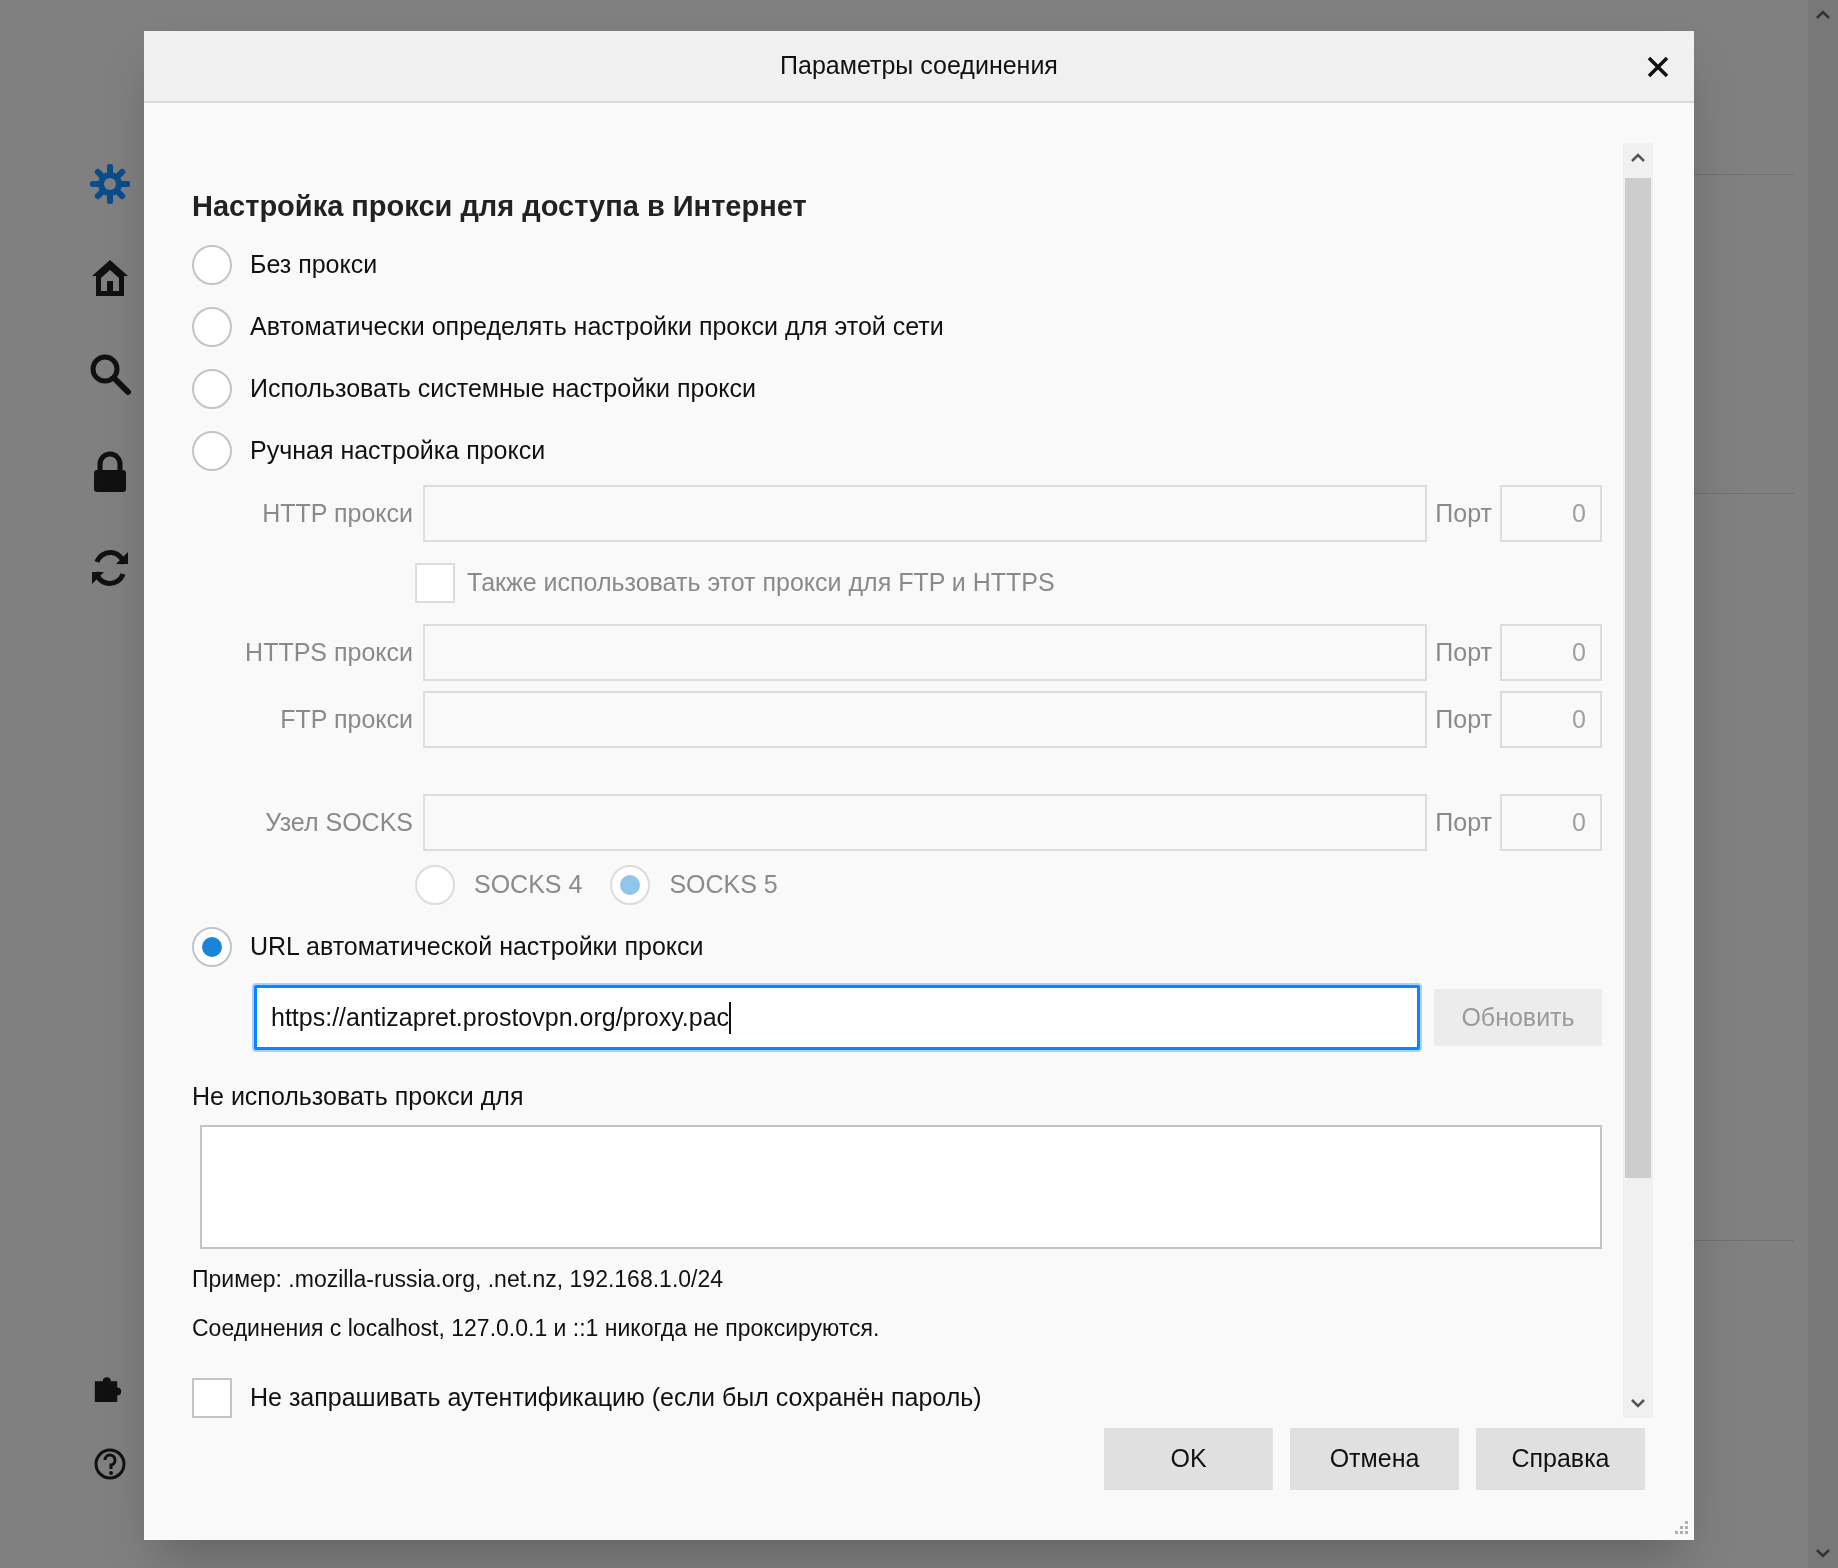 The image size is (1838, 1568). Describe the element at coordinates (919, 66) in the screenshot. I see `dialog-title: Параметры соединения` at that location.